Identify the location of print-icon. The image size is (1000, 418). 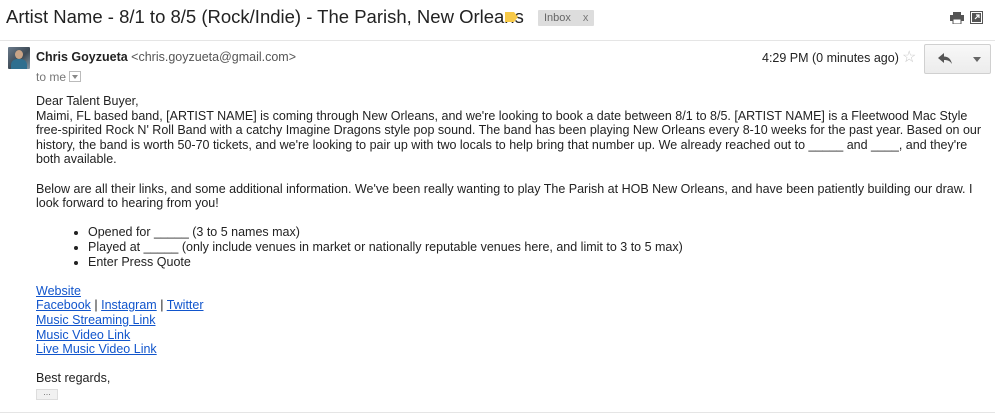
(957, 18).